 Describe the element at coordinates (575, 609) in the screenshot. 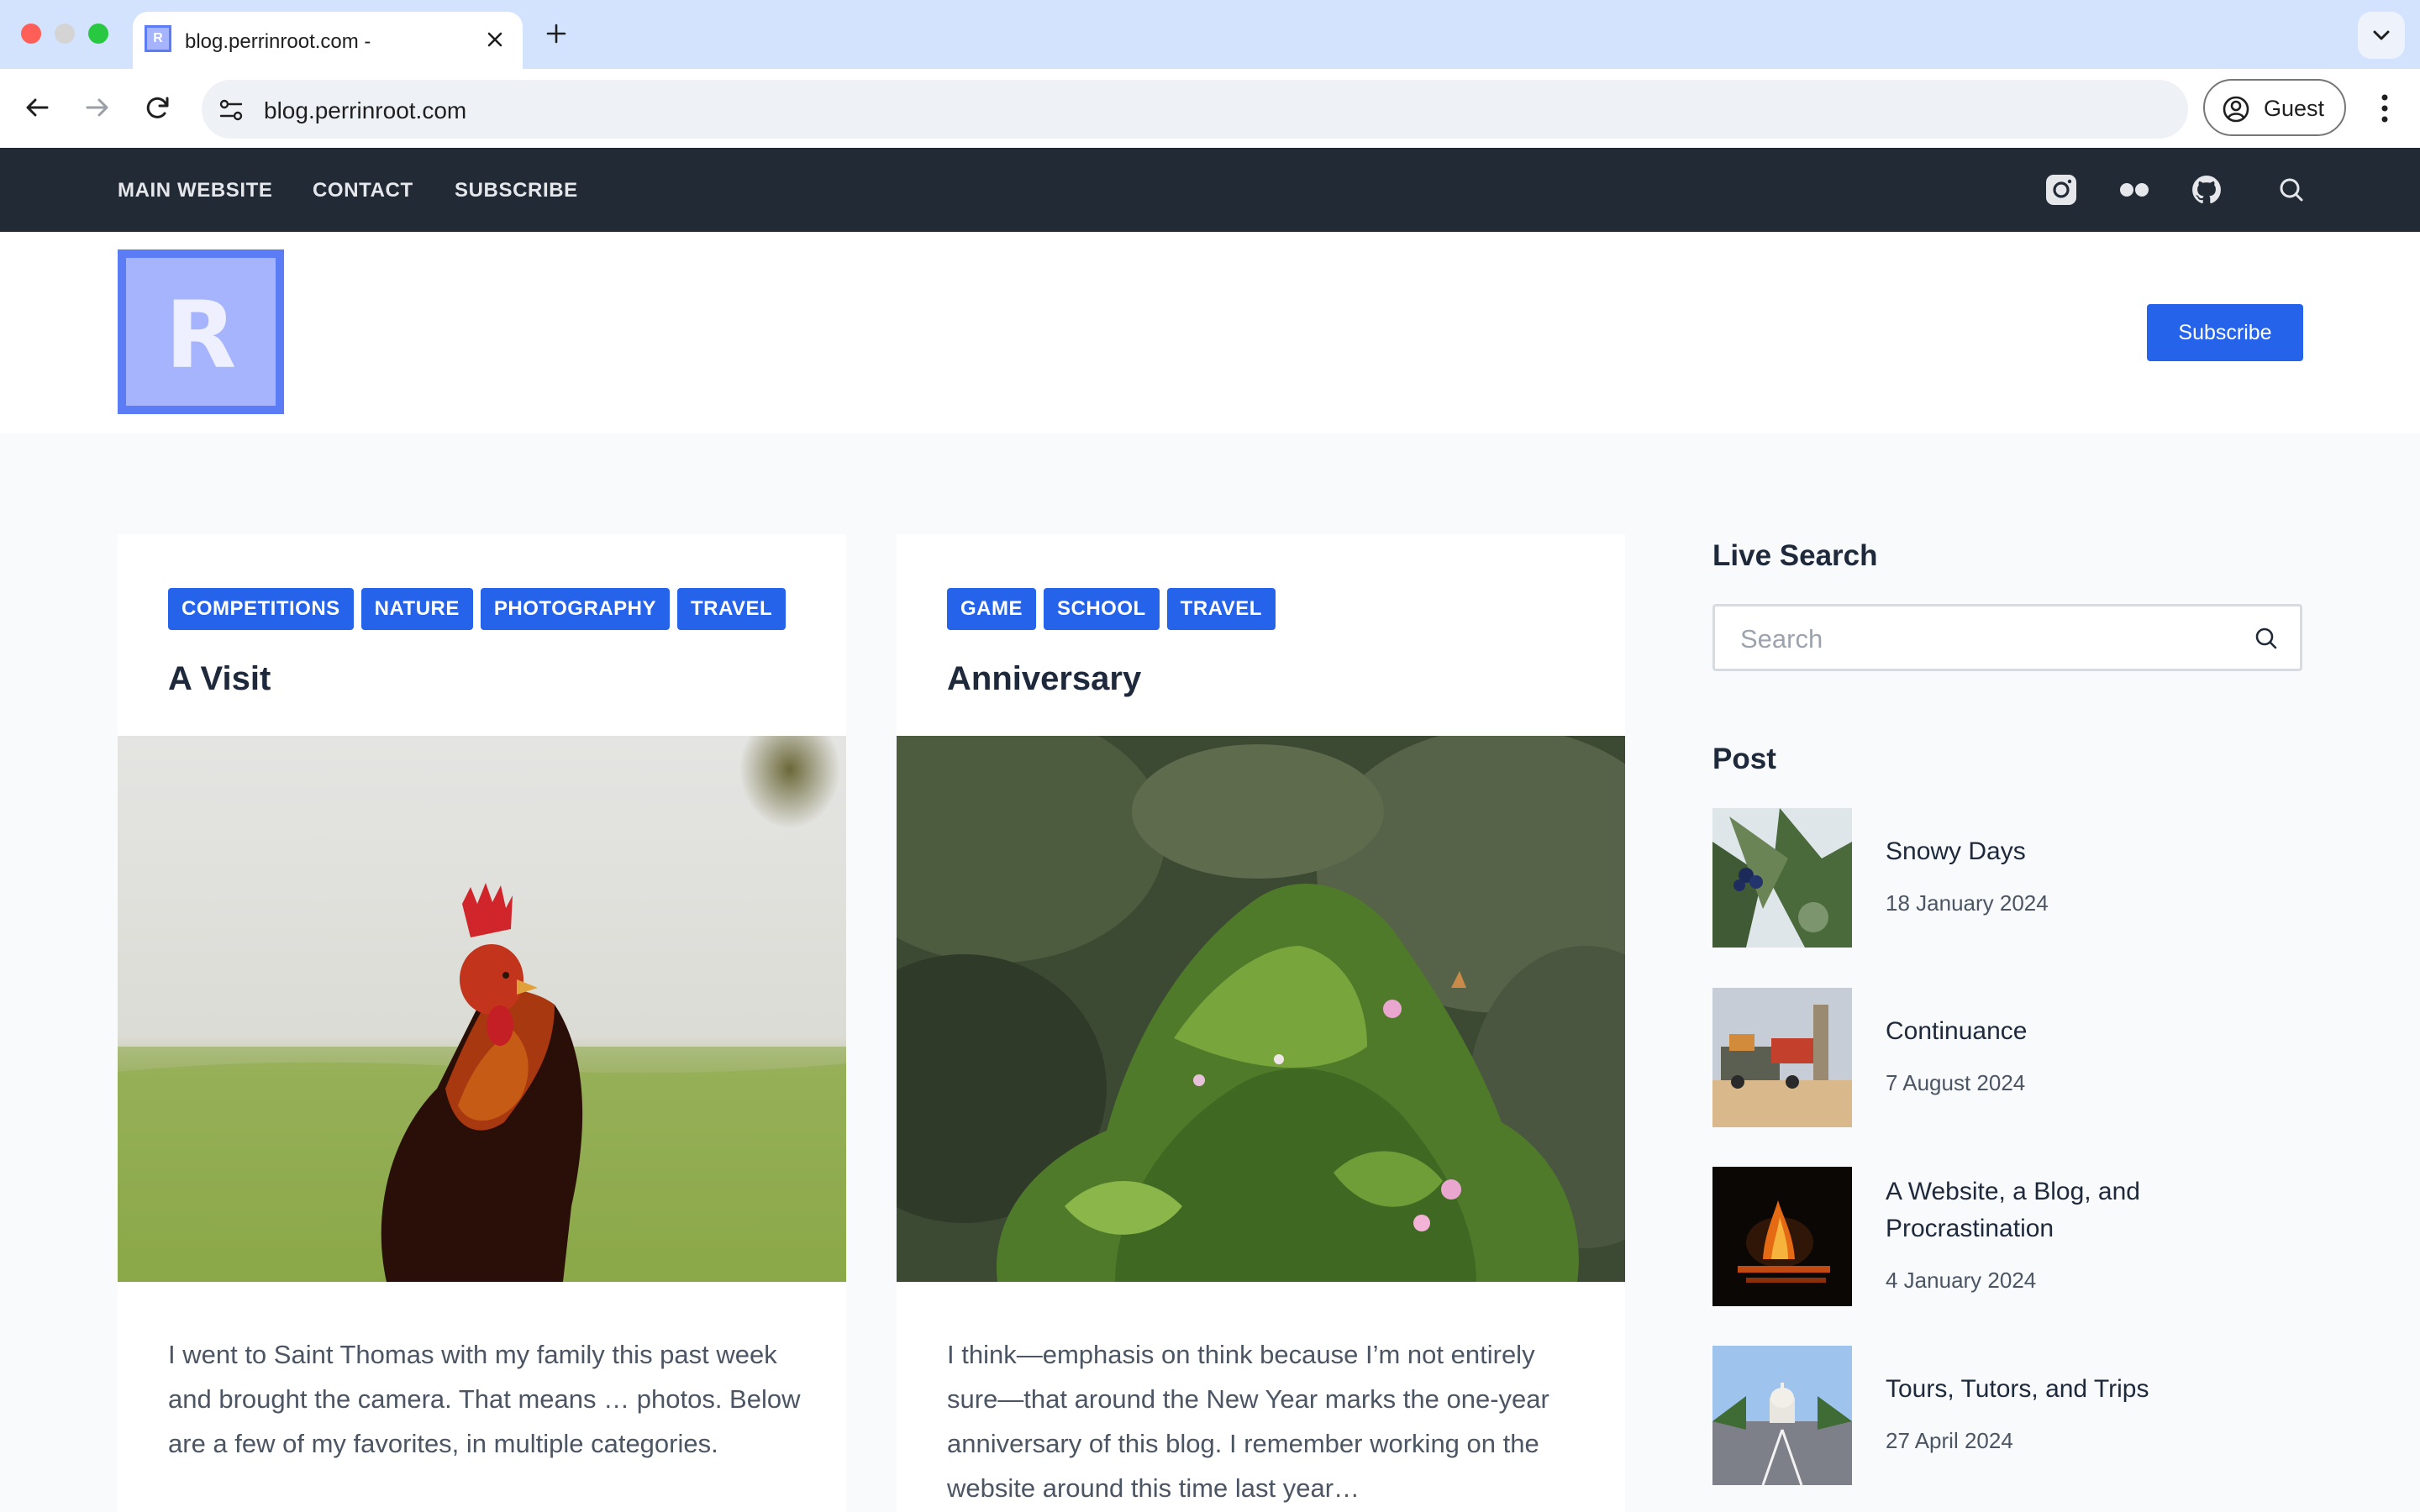

I see `tag-photography: PHOTOGRAPHY` at that location.